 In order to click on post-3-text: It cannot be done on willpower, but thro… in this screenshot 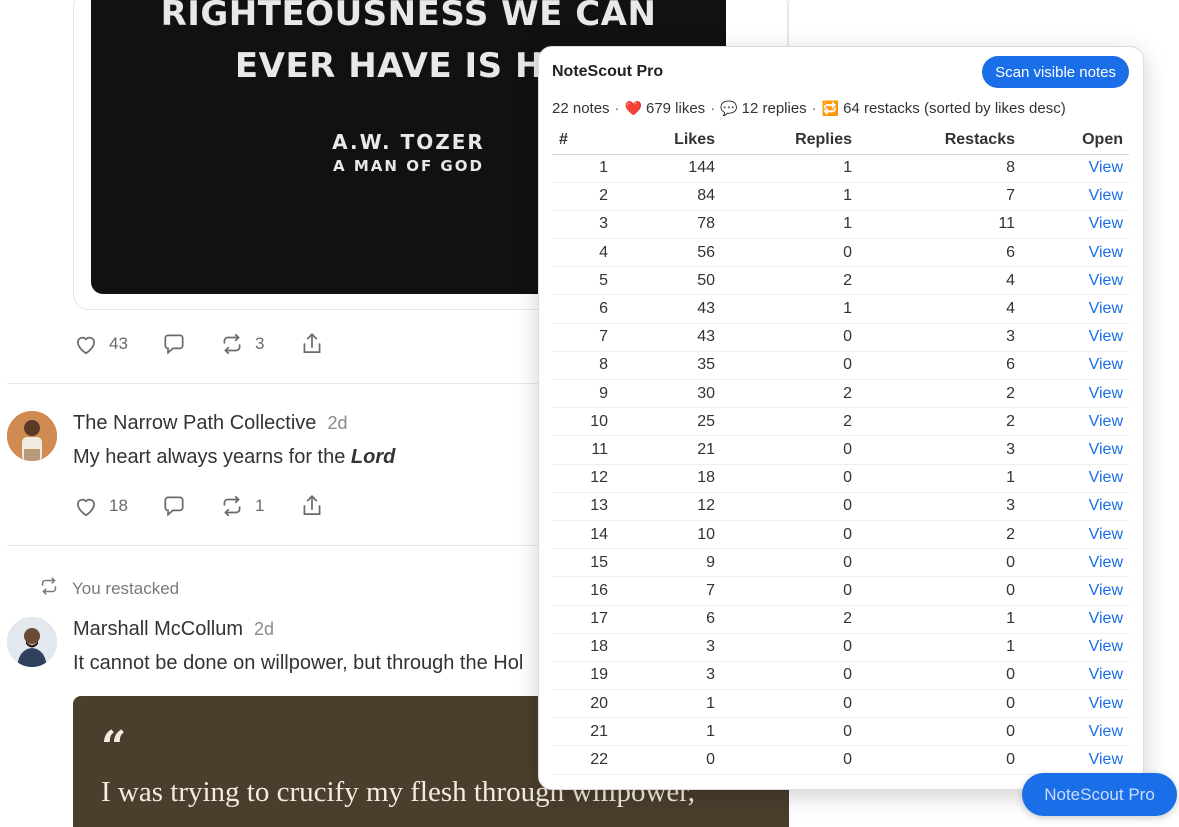, I will do `click(298, 663)`.